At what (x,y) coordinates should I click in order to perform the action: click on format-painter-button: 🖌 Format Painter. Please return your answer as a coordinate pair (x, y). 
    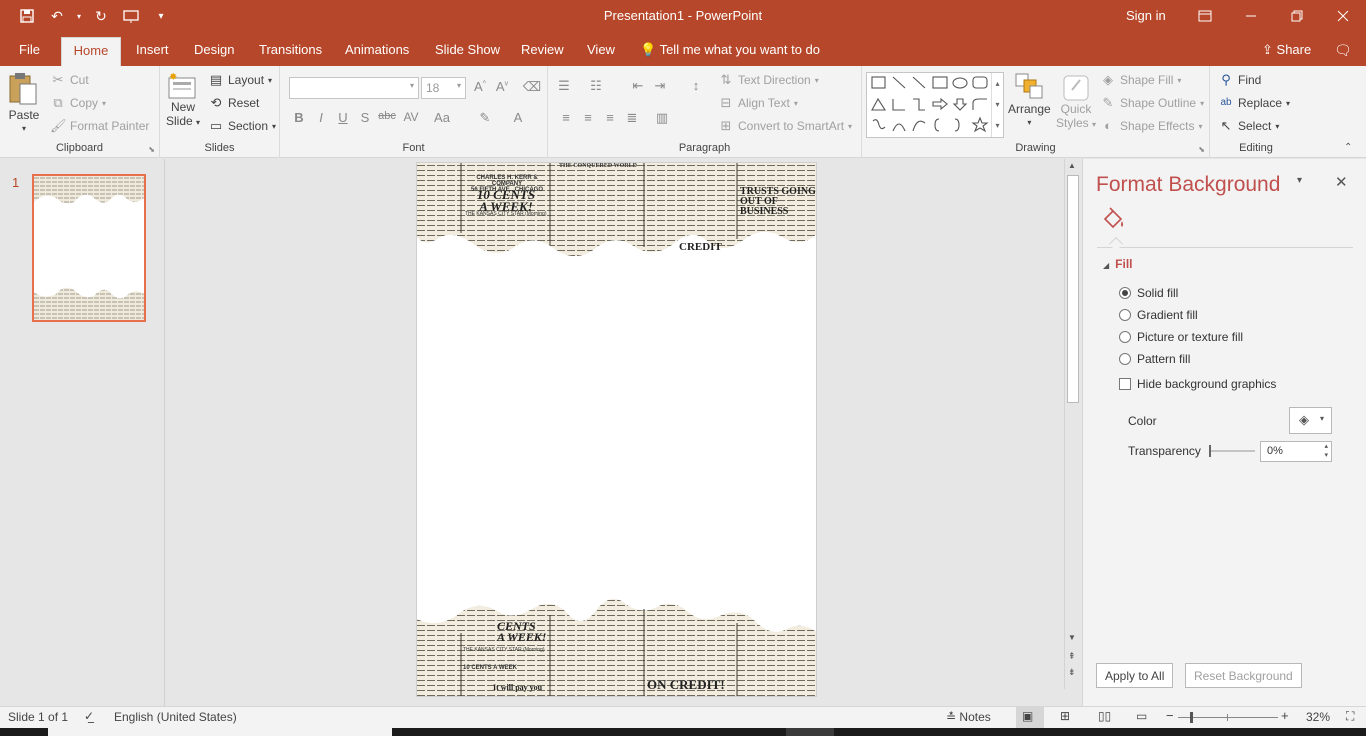
    Looking at the image, I should click on (99, 126).